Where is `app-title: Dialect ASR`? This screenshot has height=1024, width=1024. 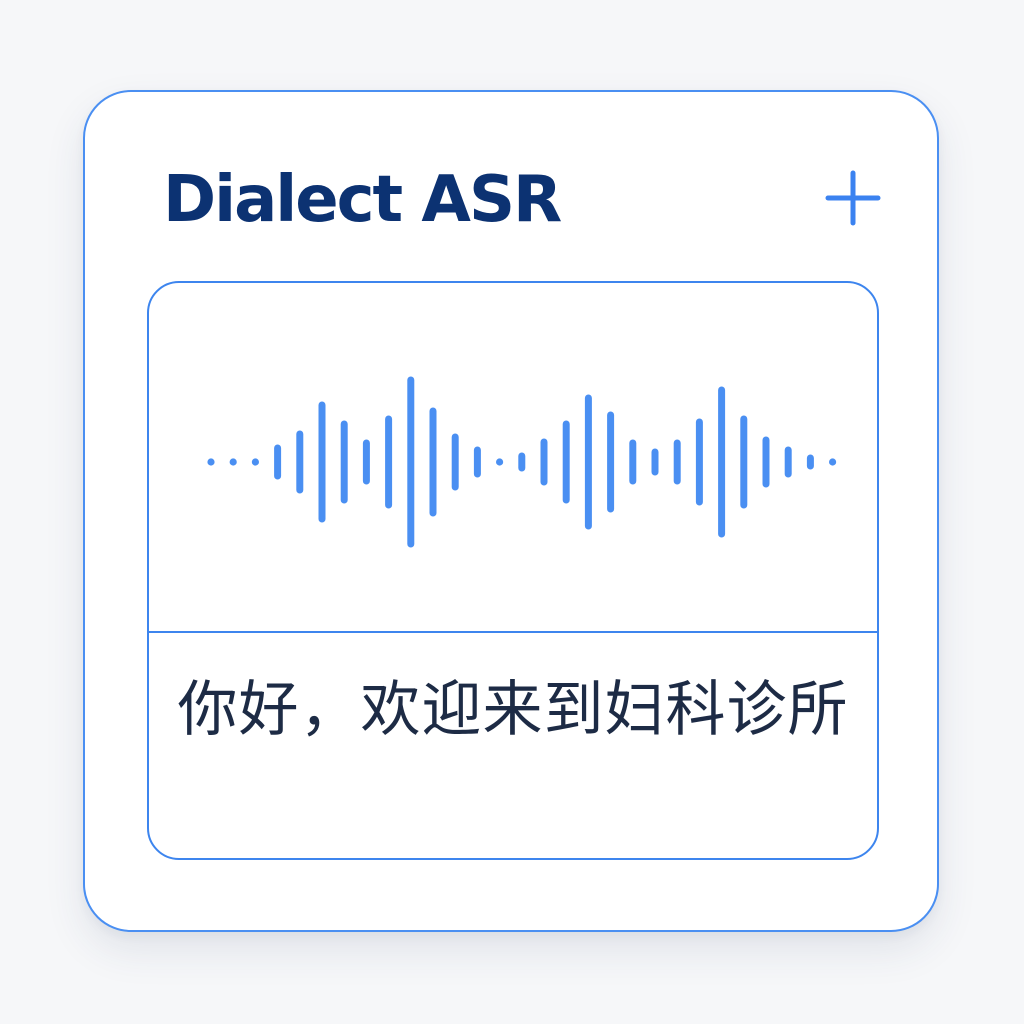
app-title: Dialect ASR is located at coordinates (362, 200).